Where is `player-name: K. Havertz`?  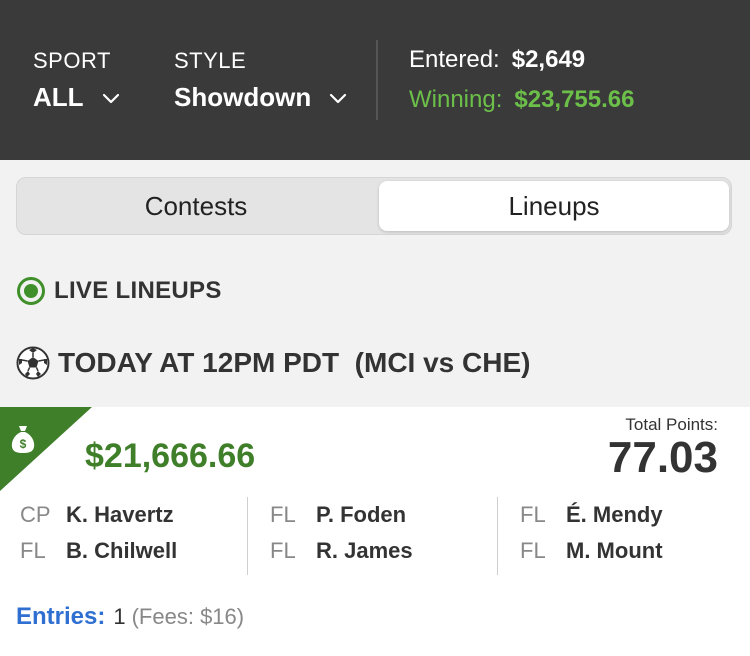
player-name: K. Havertz is located at coordinates (120, 514).